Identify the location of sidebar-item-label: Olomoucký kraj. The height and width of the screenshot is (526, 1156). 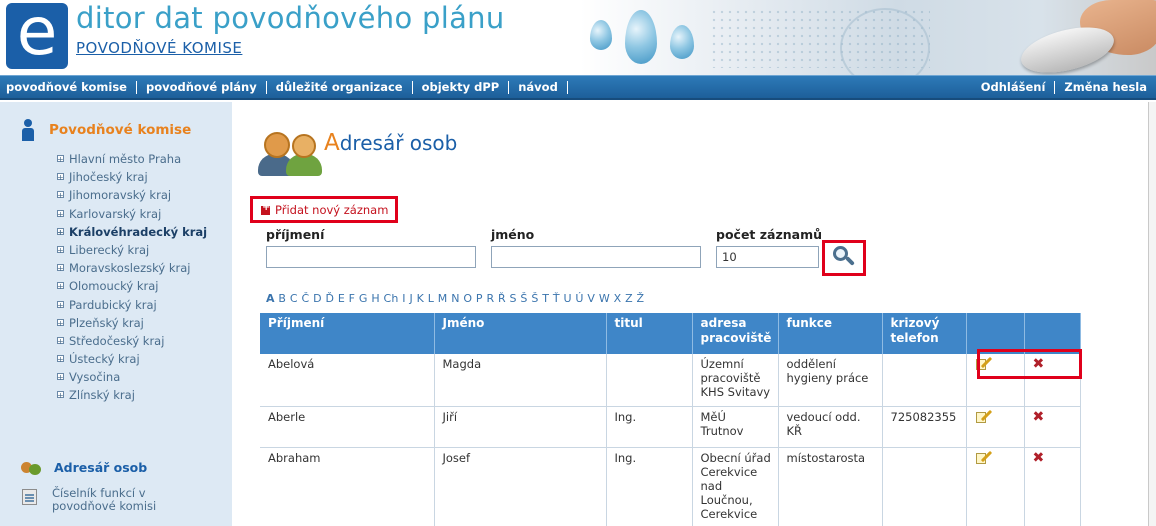
(113, 286).